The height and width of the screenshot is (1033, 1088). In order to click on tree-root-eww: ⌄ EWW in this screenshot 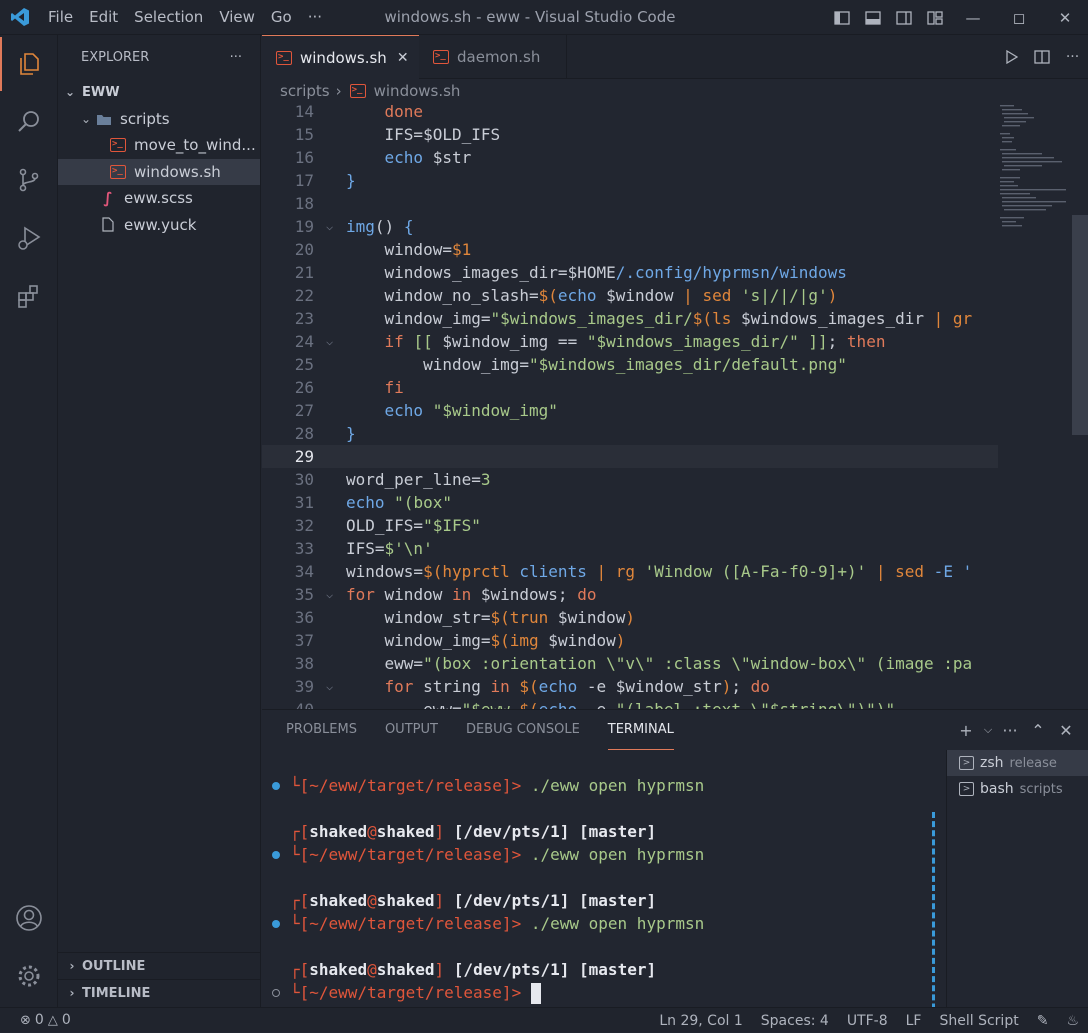, I will do `click(159, 92)`.